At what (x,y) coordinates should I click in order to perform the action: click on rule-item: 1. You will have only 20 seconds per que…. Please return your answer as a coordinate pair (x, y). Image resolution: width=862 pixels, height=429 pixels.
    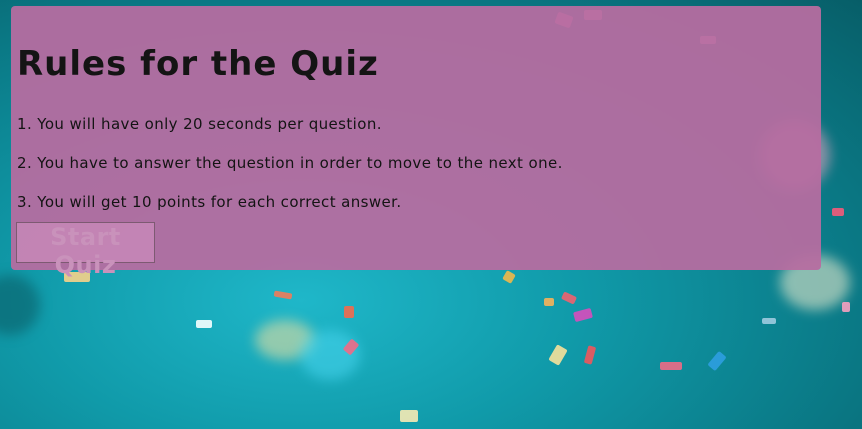
    Looking at the image, I should click on (199, 124).